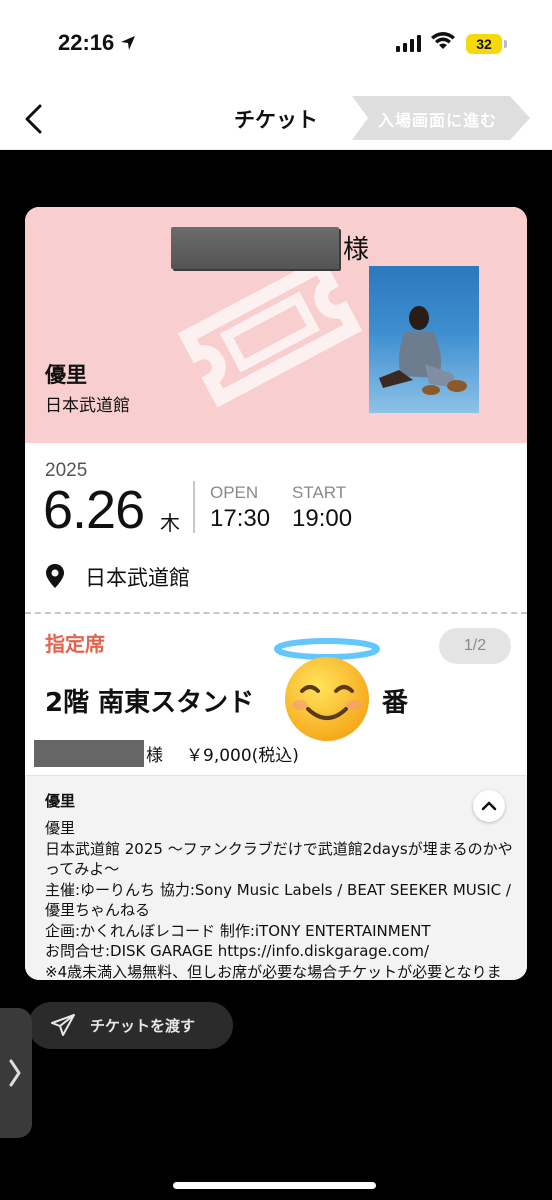 Image resolution: width=552 pixels, height=1200 pixels. I want to click on transfer-ticket-label: チケットを渡す, so click(143, 1026).